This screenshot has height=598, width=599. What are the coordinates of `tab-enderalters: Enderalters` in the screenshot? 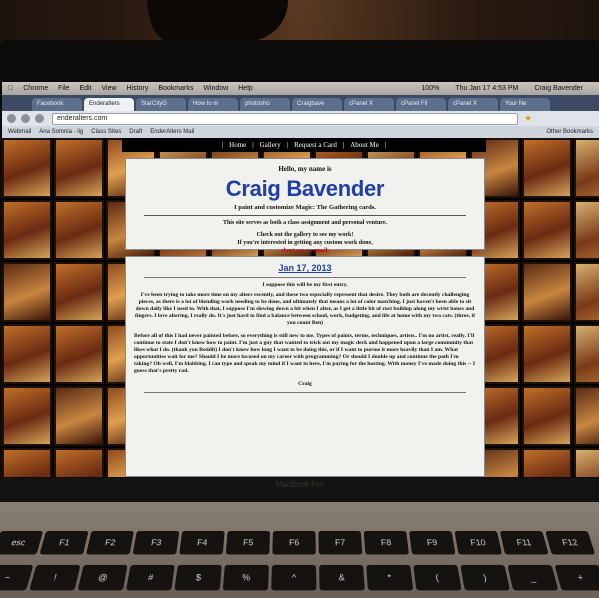 It's located at (109, 104).